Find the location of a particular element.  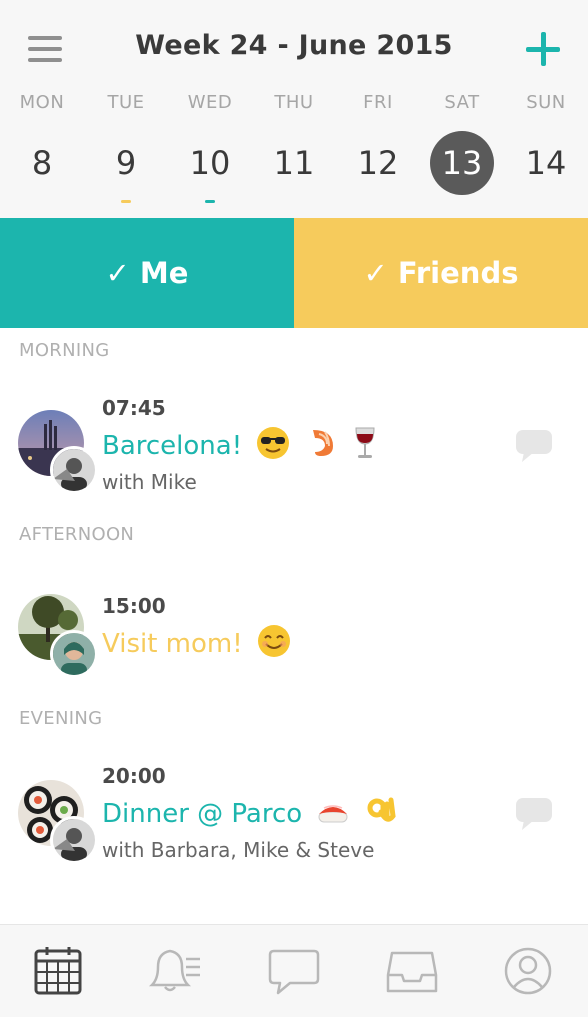

wine-glass-emoji is located at coordinates (365, 446).